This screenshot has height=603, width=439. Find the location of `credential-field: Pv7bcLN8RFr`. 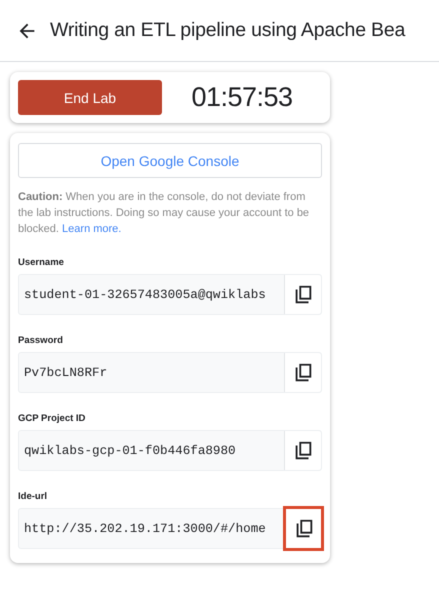

credential-field: Pv7bcLN8RFr is located at coordinates (170, 372).